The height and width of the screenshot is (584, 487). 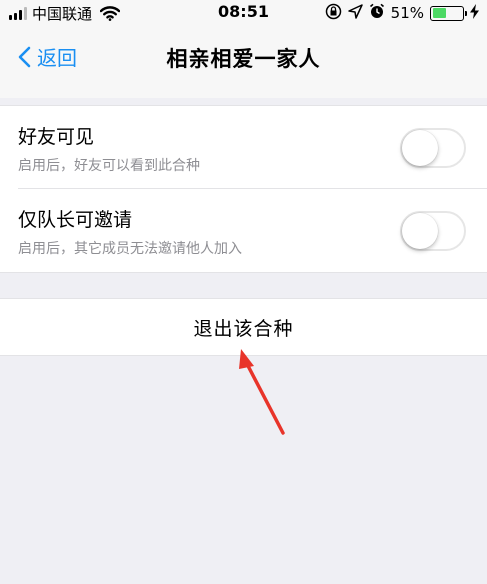 What do you see at coordinates (333, 13) in the screenshot?
I see `orientation-lock-icon` at bounding box center [333, 13].